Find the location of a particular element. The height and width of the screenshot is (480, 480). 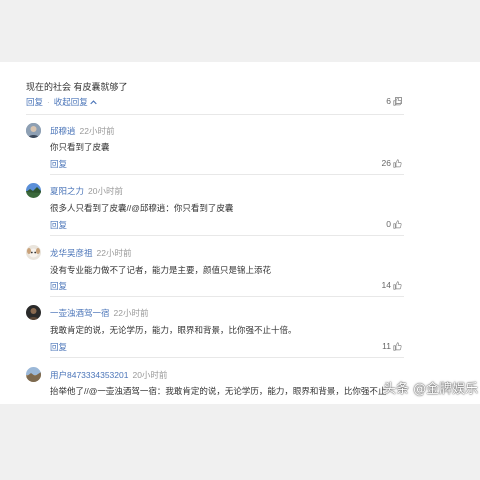

reply-header: 用户8473334353201 20小时前 is located at coordinates (108, 375).